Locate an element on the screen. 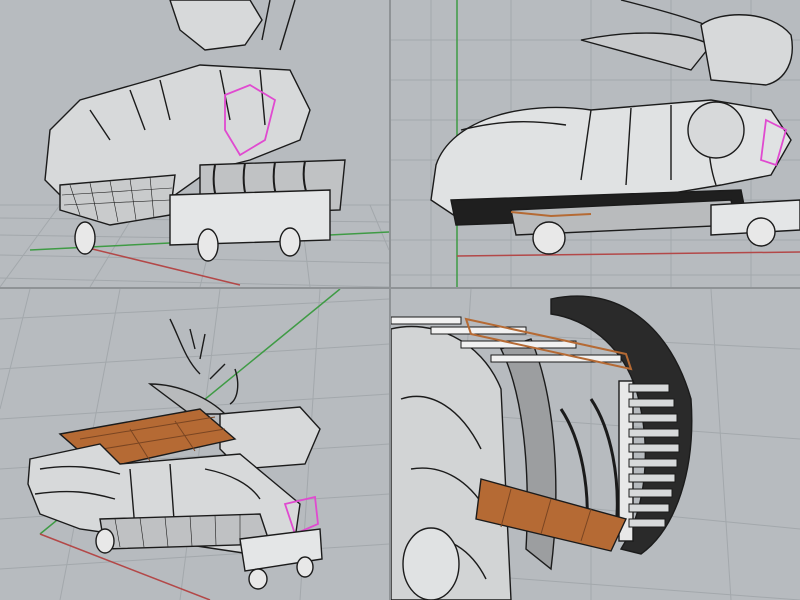 The width and height of the screenshot is (800, 600). ear-shape is located at coordinates (746, 50).